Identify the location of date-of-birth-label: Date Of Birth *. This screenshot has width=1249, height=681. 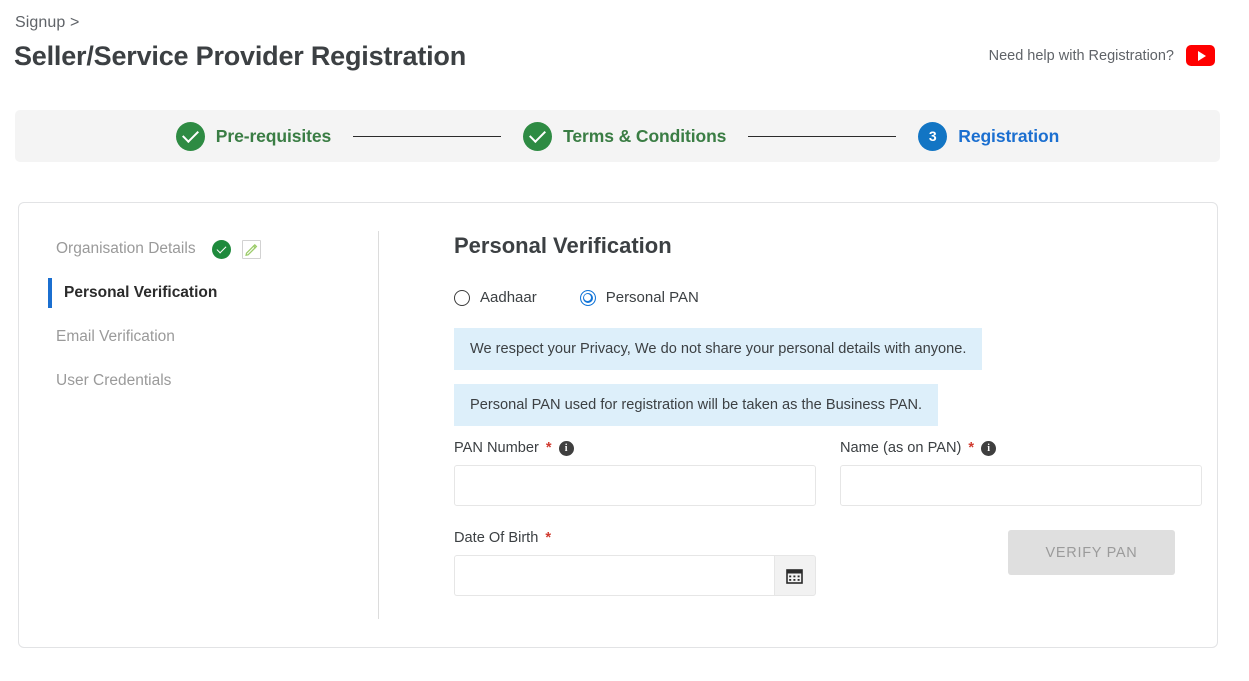
(635, 538).